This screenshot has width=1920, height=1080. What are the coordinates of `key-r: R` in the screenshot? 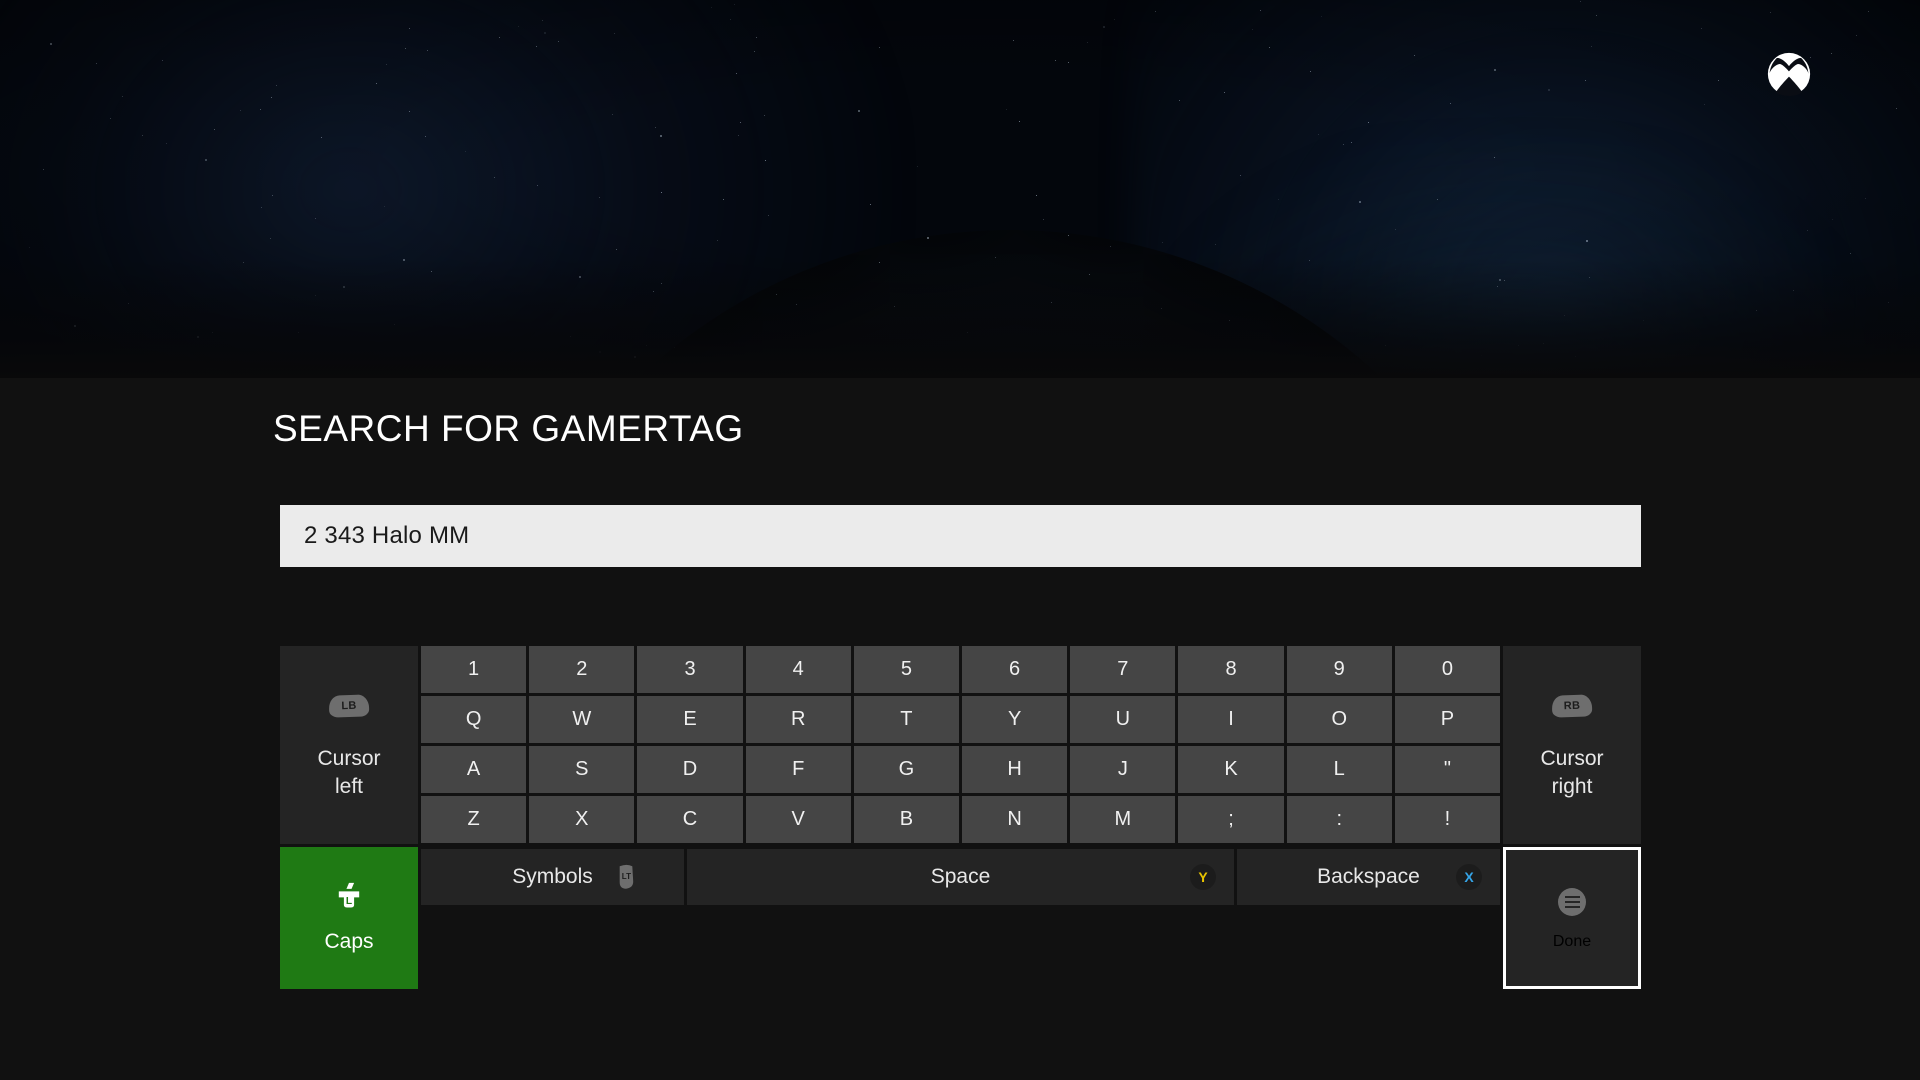 It's located at (798, 719).